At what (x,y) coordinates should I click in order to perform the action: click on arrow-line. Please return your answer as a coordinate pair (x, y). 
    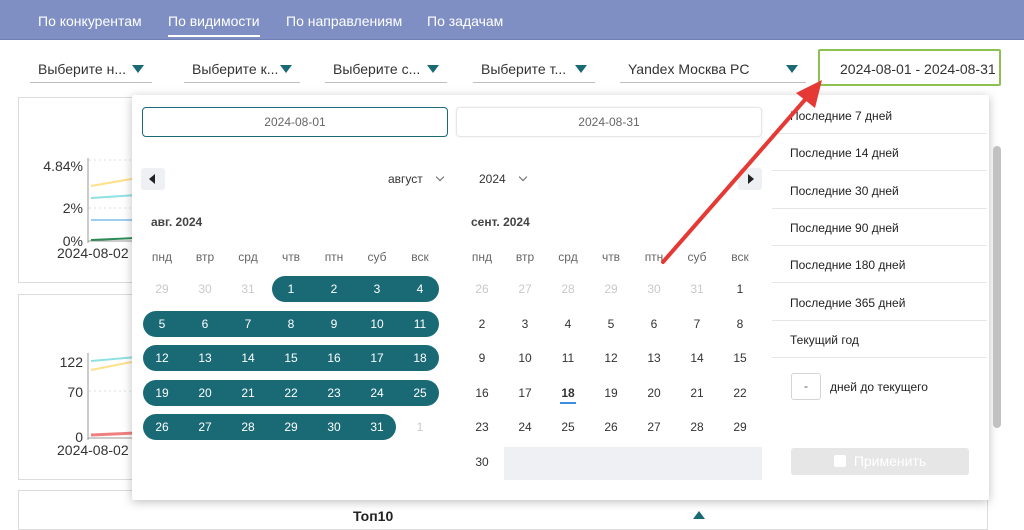
    Looking at the image, I should click on (736, 178).